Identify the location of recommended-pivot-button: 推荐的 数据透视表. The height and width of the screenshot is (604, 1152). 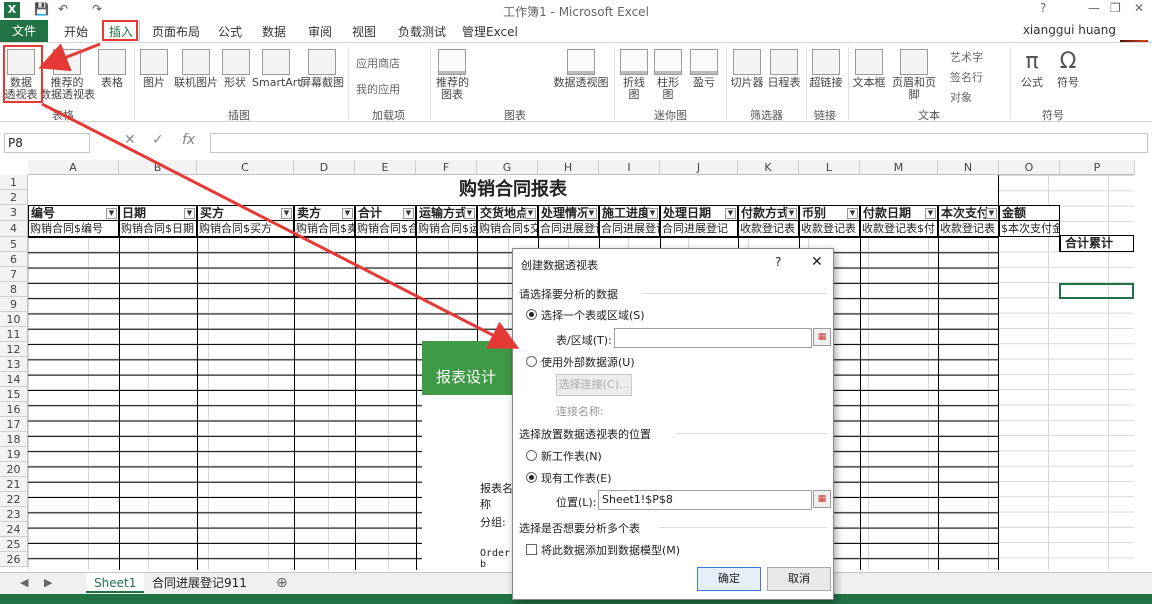
(67, 75).